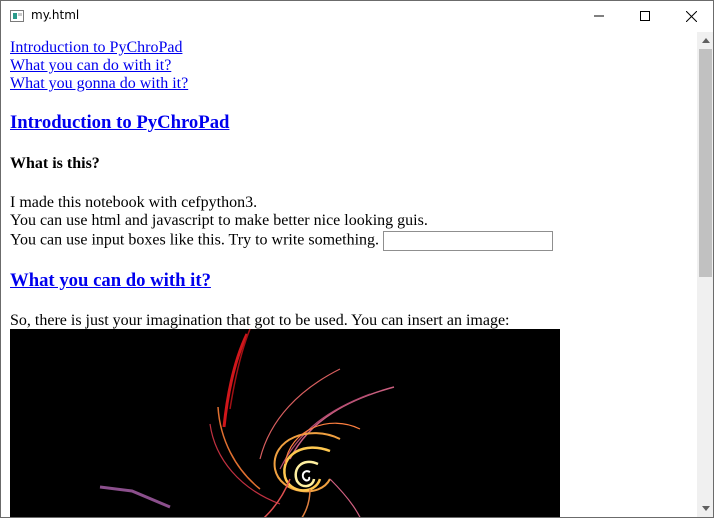 This screenshot has height=518, width=714. I want to click on maximize-button, so click(645, 16).